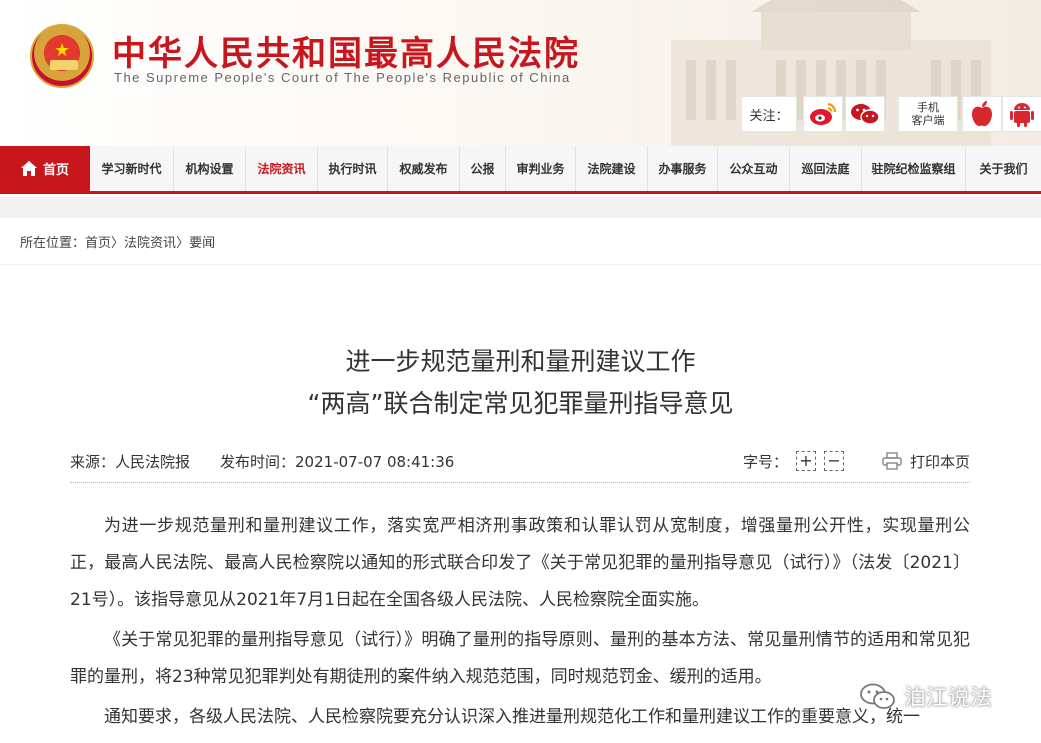 This screenshot has width=1041, height=743. I want to click on article-source: 来源：人民法院报, so click(130, 461).